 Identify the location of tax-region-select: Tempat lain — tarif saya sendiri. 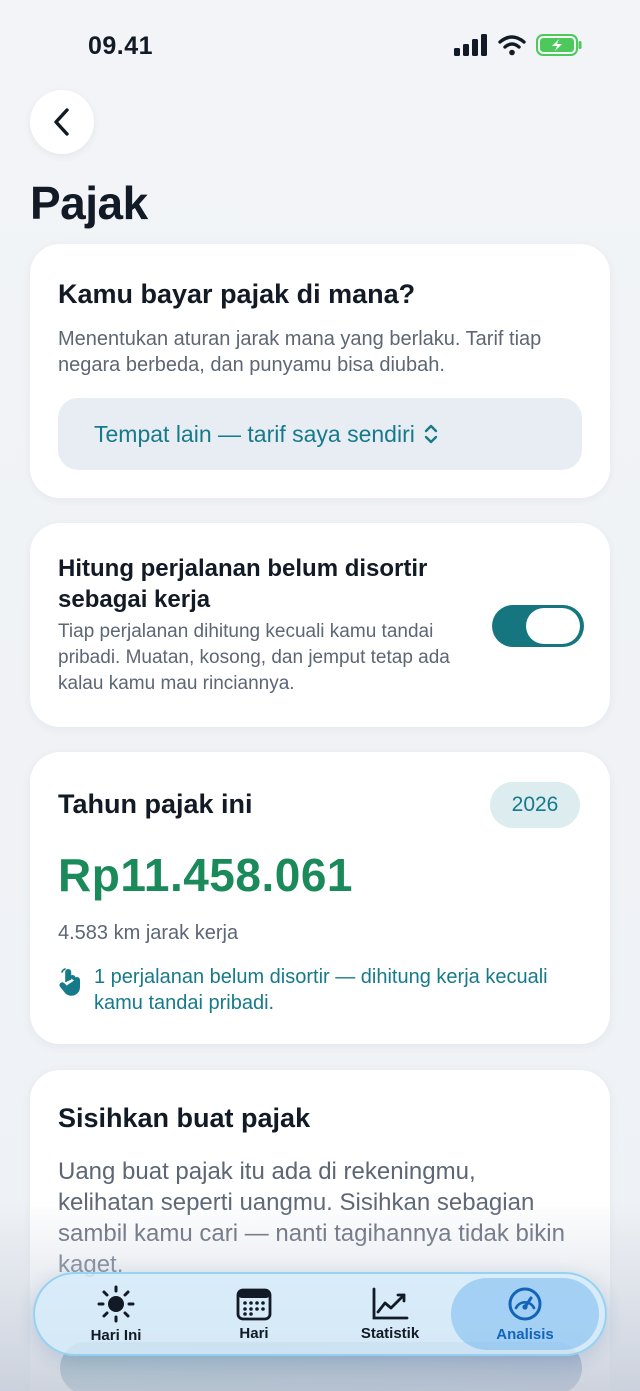
(320, 434).